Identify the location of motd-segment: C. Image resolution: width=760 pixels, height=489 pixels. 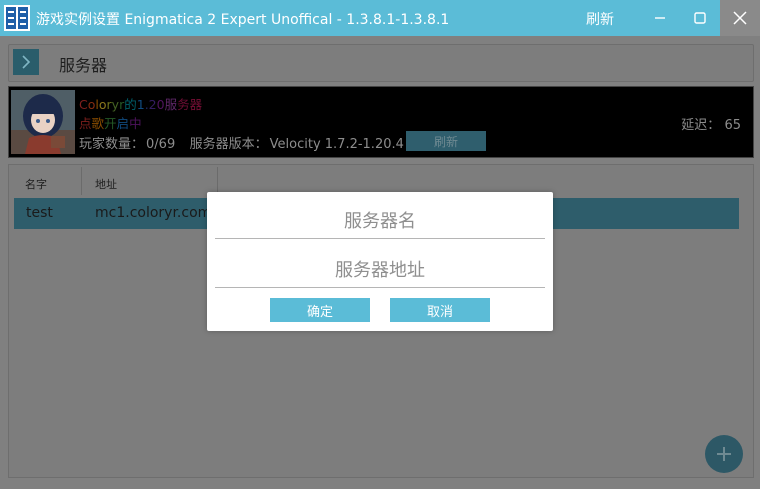
(83, 104).